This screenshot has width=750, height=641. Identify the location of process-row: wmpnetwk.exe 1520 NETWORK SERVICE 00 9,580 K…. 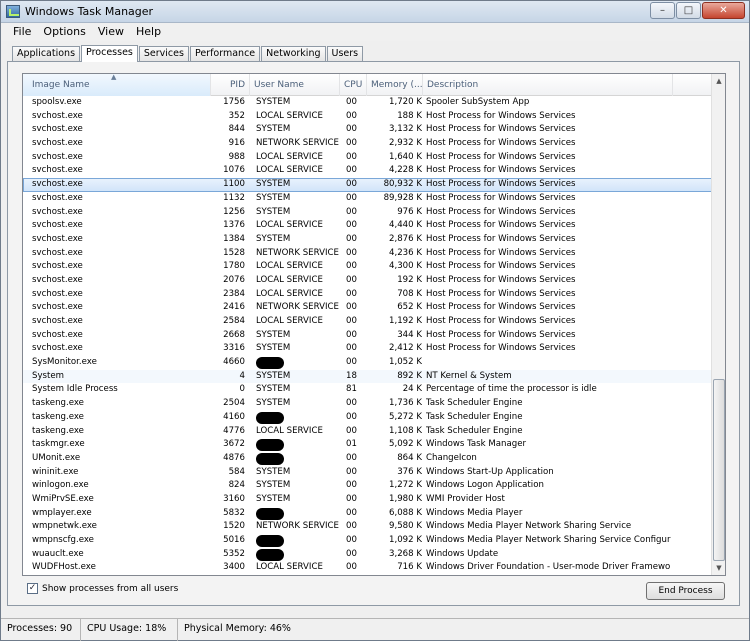
(368, 527).